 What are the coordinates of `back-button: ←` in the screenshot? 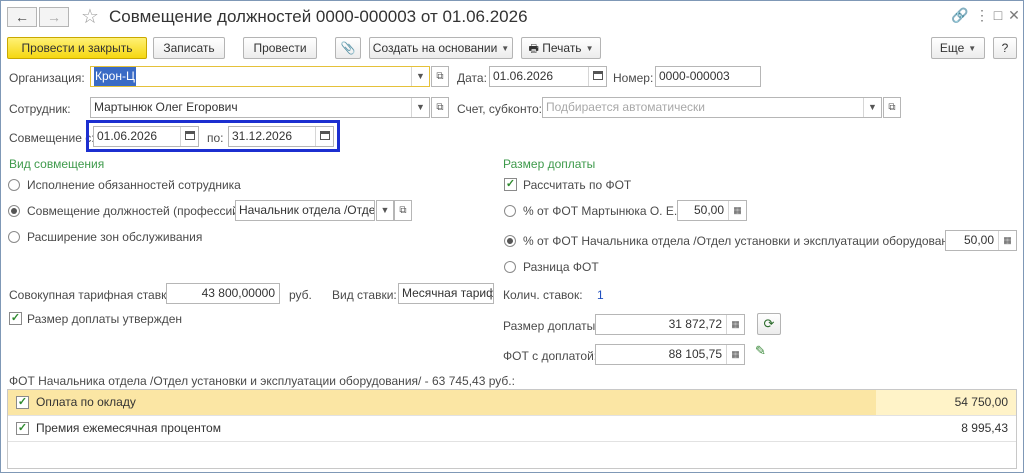 It's located at (22, 17).